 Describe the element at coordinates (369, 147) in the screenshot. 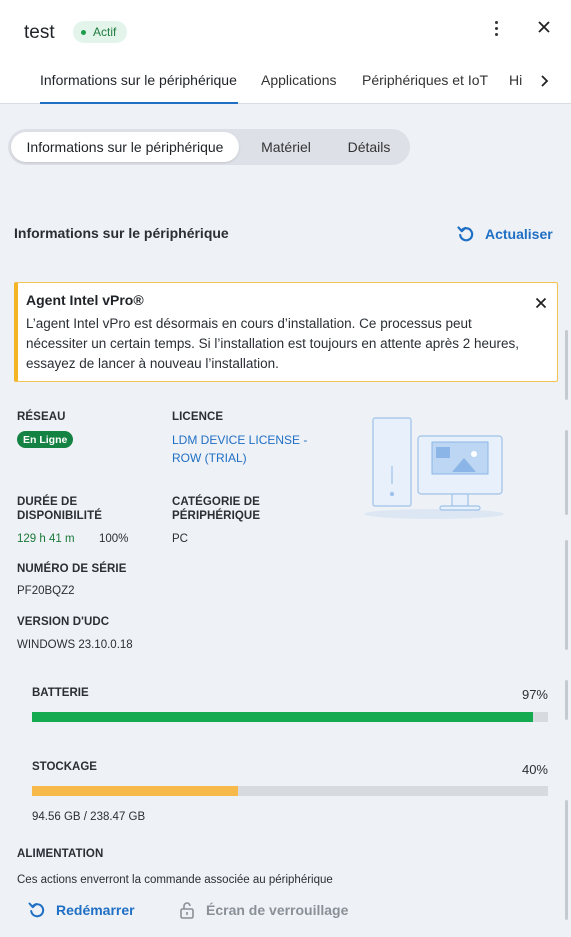

I see `subtab-details: Détails` at that location.